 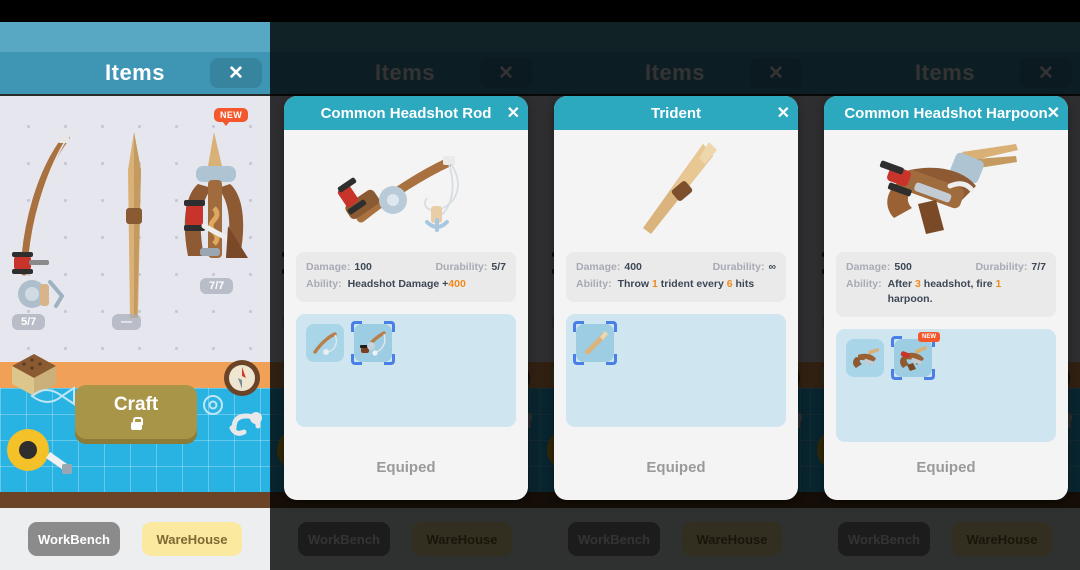 What do you see at coordinates (946, 385) in the screenshot?
I see `inventory-grid: NEW` at bounding box center [946, 385].